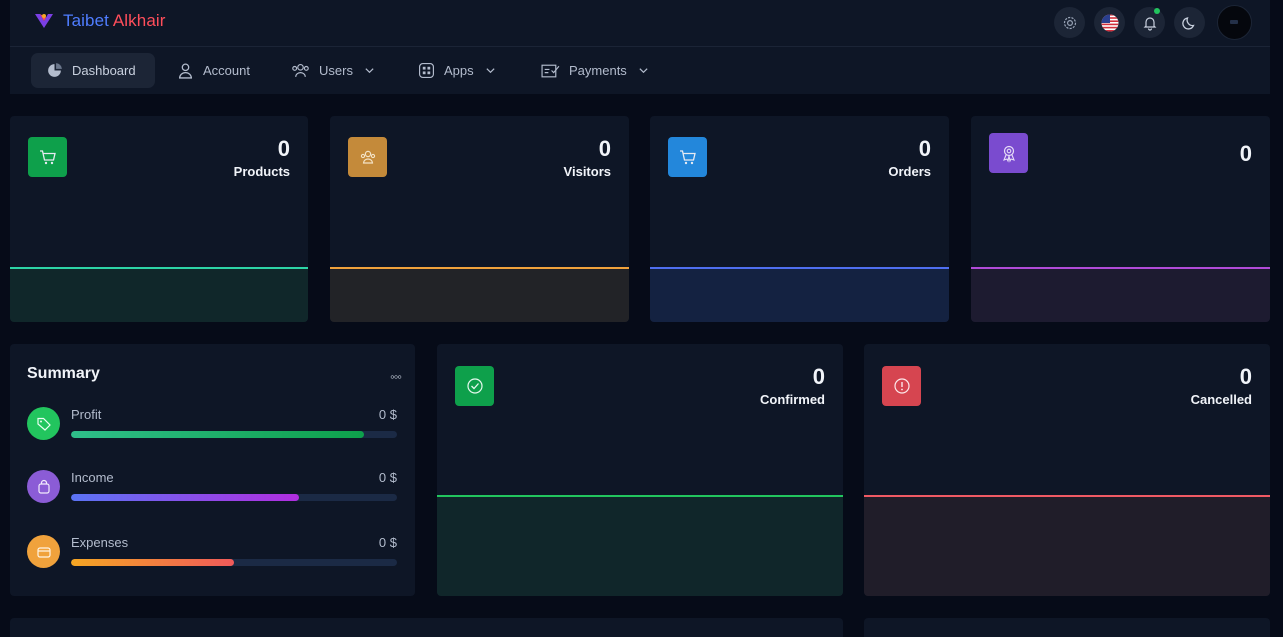 The image size is (1283, 637). I want to click on confirmed-count: 0, so click(818, 376).